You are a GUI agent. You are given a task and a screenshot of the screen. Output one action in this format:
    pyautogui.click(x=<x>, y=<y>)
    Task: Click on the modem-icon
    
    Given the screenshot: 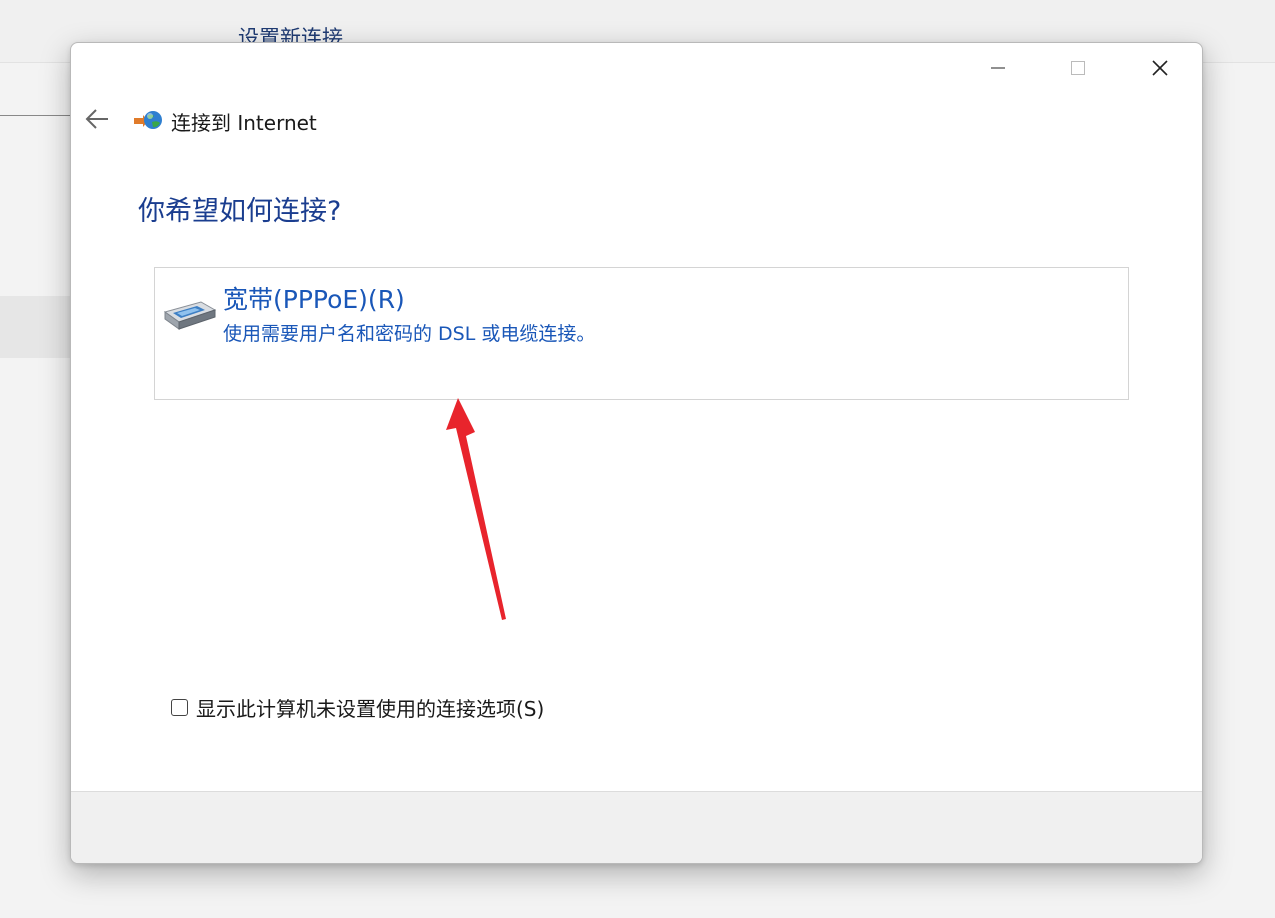 What is the action you would take?
    pyautogui.click(x=190, y=315)
    